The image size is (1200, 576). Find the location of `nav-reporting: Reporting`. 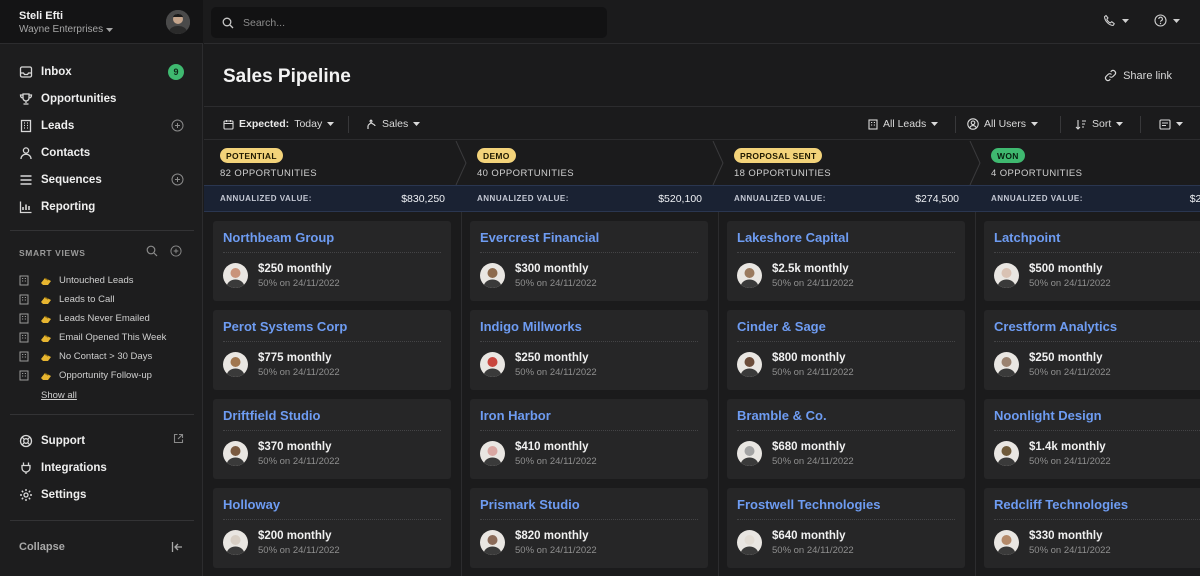

nav-reporting: Reporting is located at coordinates (101, 206).